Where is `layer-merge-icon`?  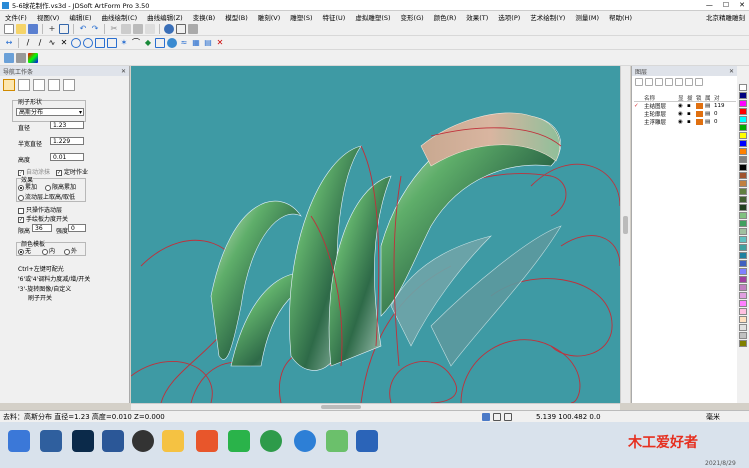 layer-merge-icon is located at coordinates (679, 82).